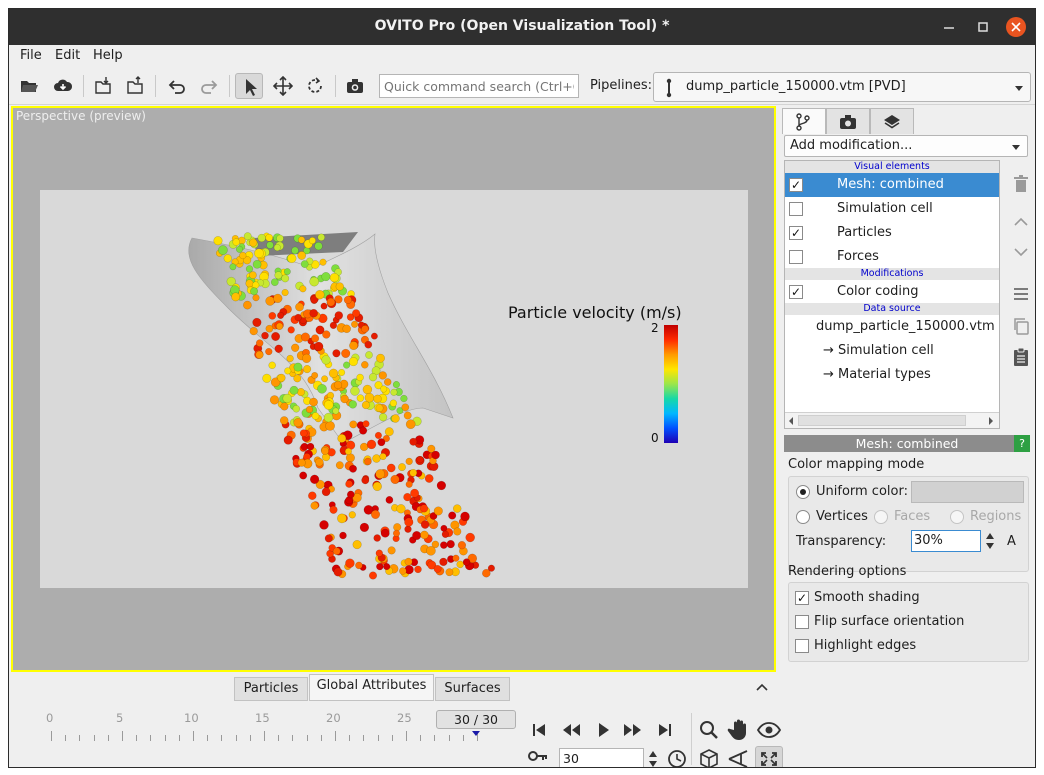 The image size is (1044, 775). Describe the element at coordinates (739, 757) in the screenshot. I see `fov-icon` at that location.